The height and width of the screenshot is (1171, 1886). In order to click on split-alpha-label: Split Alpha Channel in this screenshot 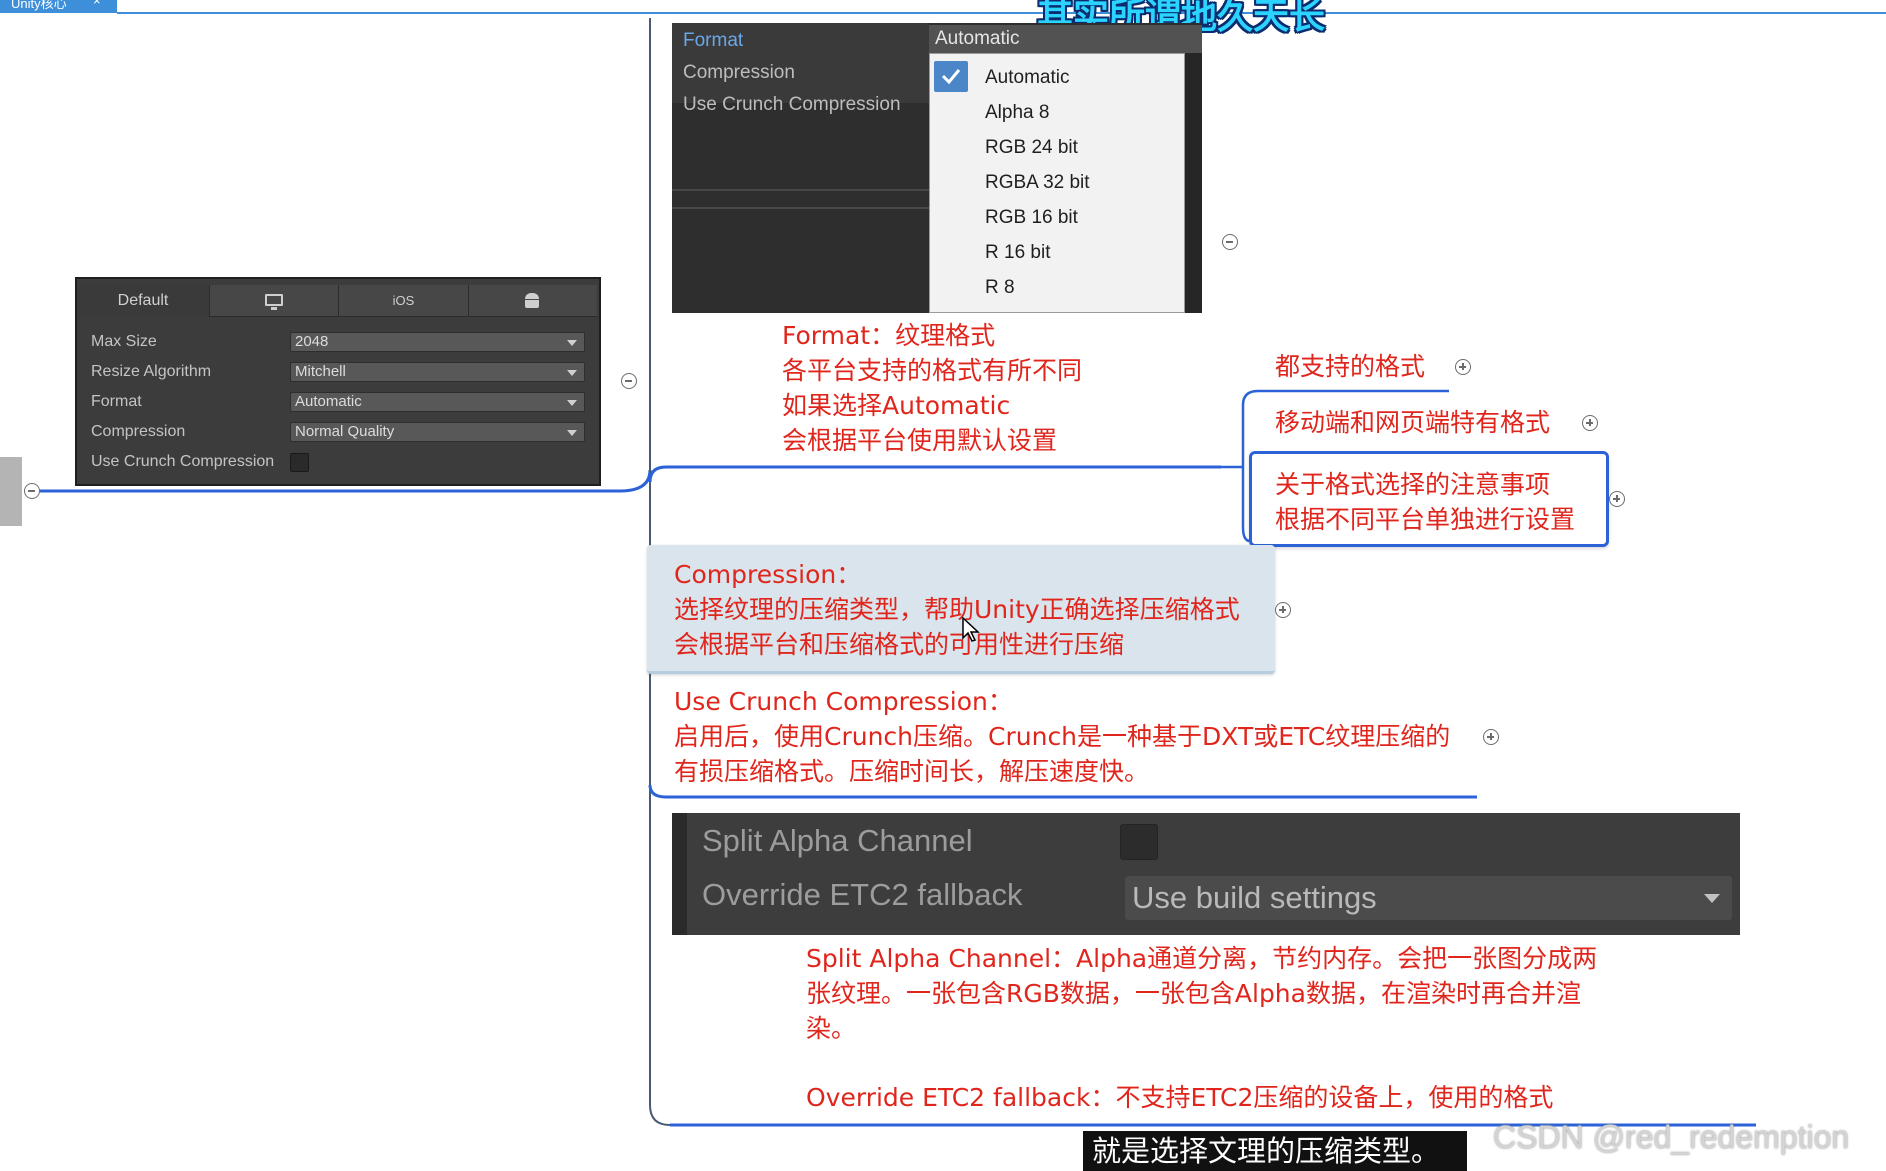, I will do `click(837, 840)`.